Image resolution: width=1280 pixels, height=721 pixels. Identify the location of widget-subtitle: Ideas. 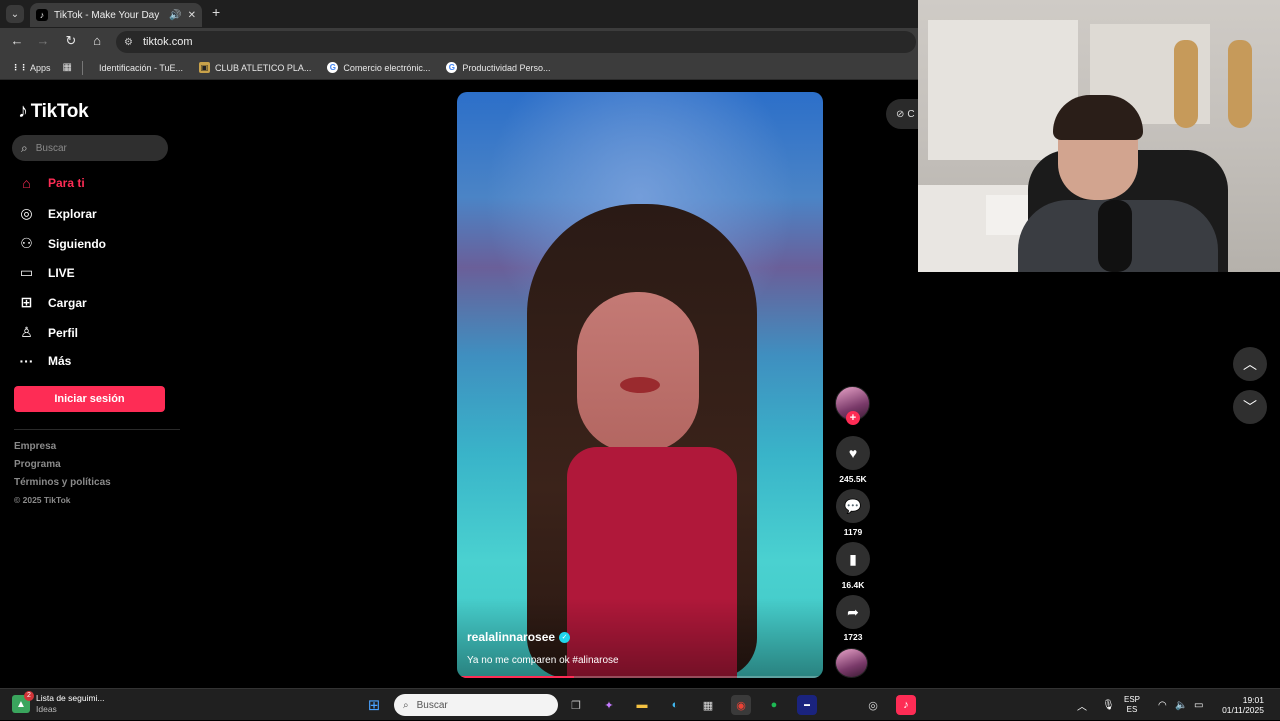
(46, 709).